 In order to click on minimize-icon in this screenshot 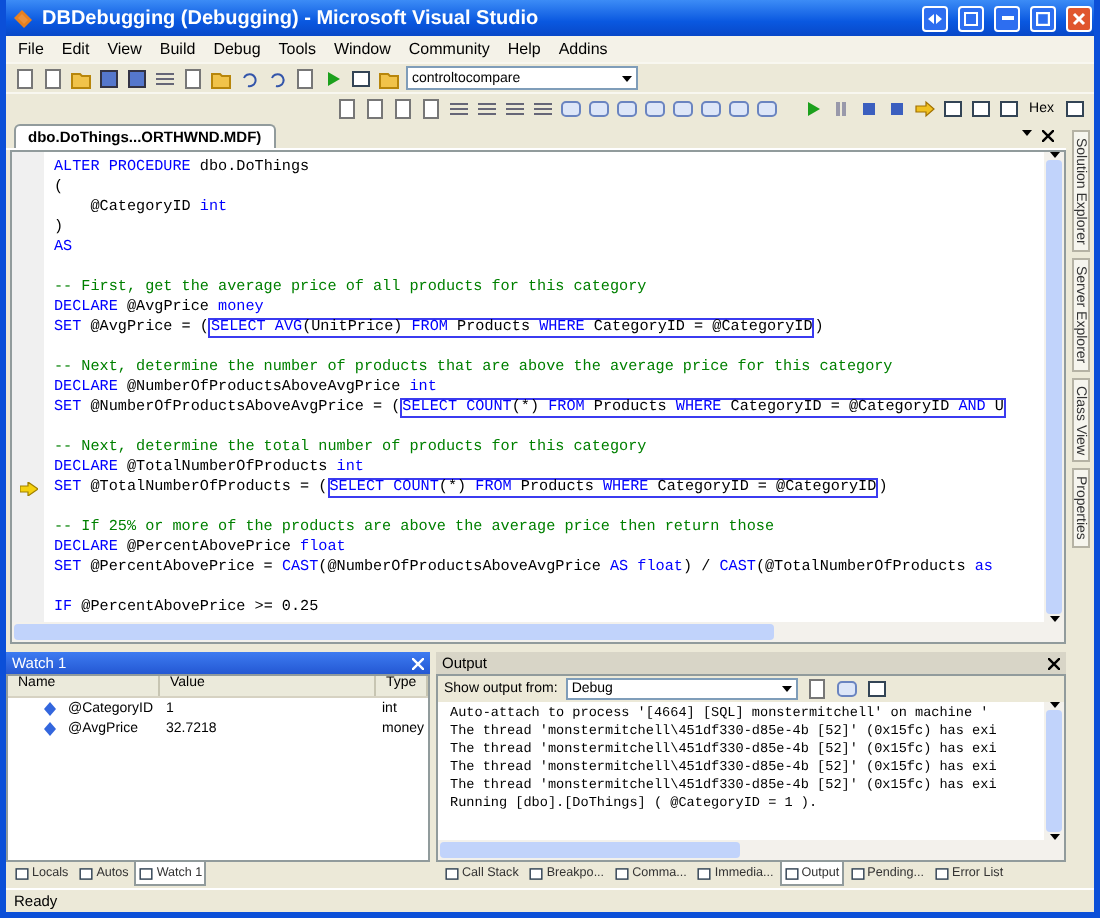, I will do `click(1007, 18)`.